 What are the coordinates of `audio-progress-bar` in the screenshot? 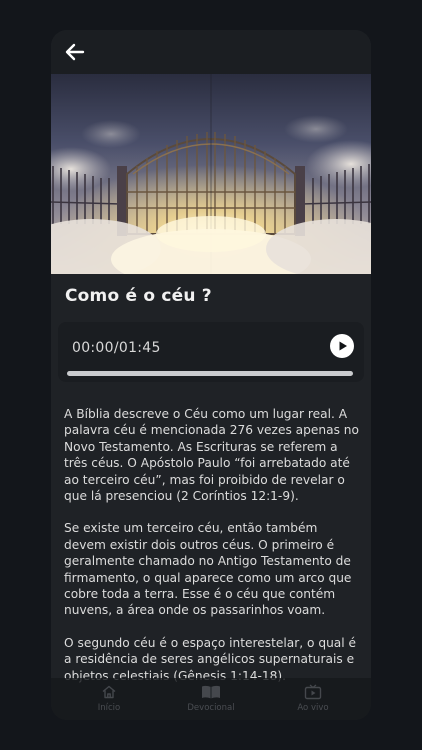 It's located at (210, 373).